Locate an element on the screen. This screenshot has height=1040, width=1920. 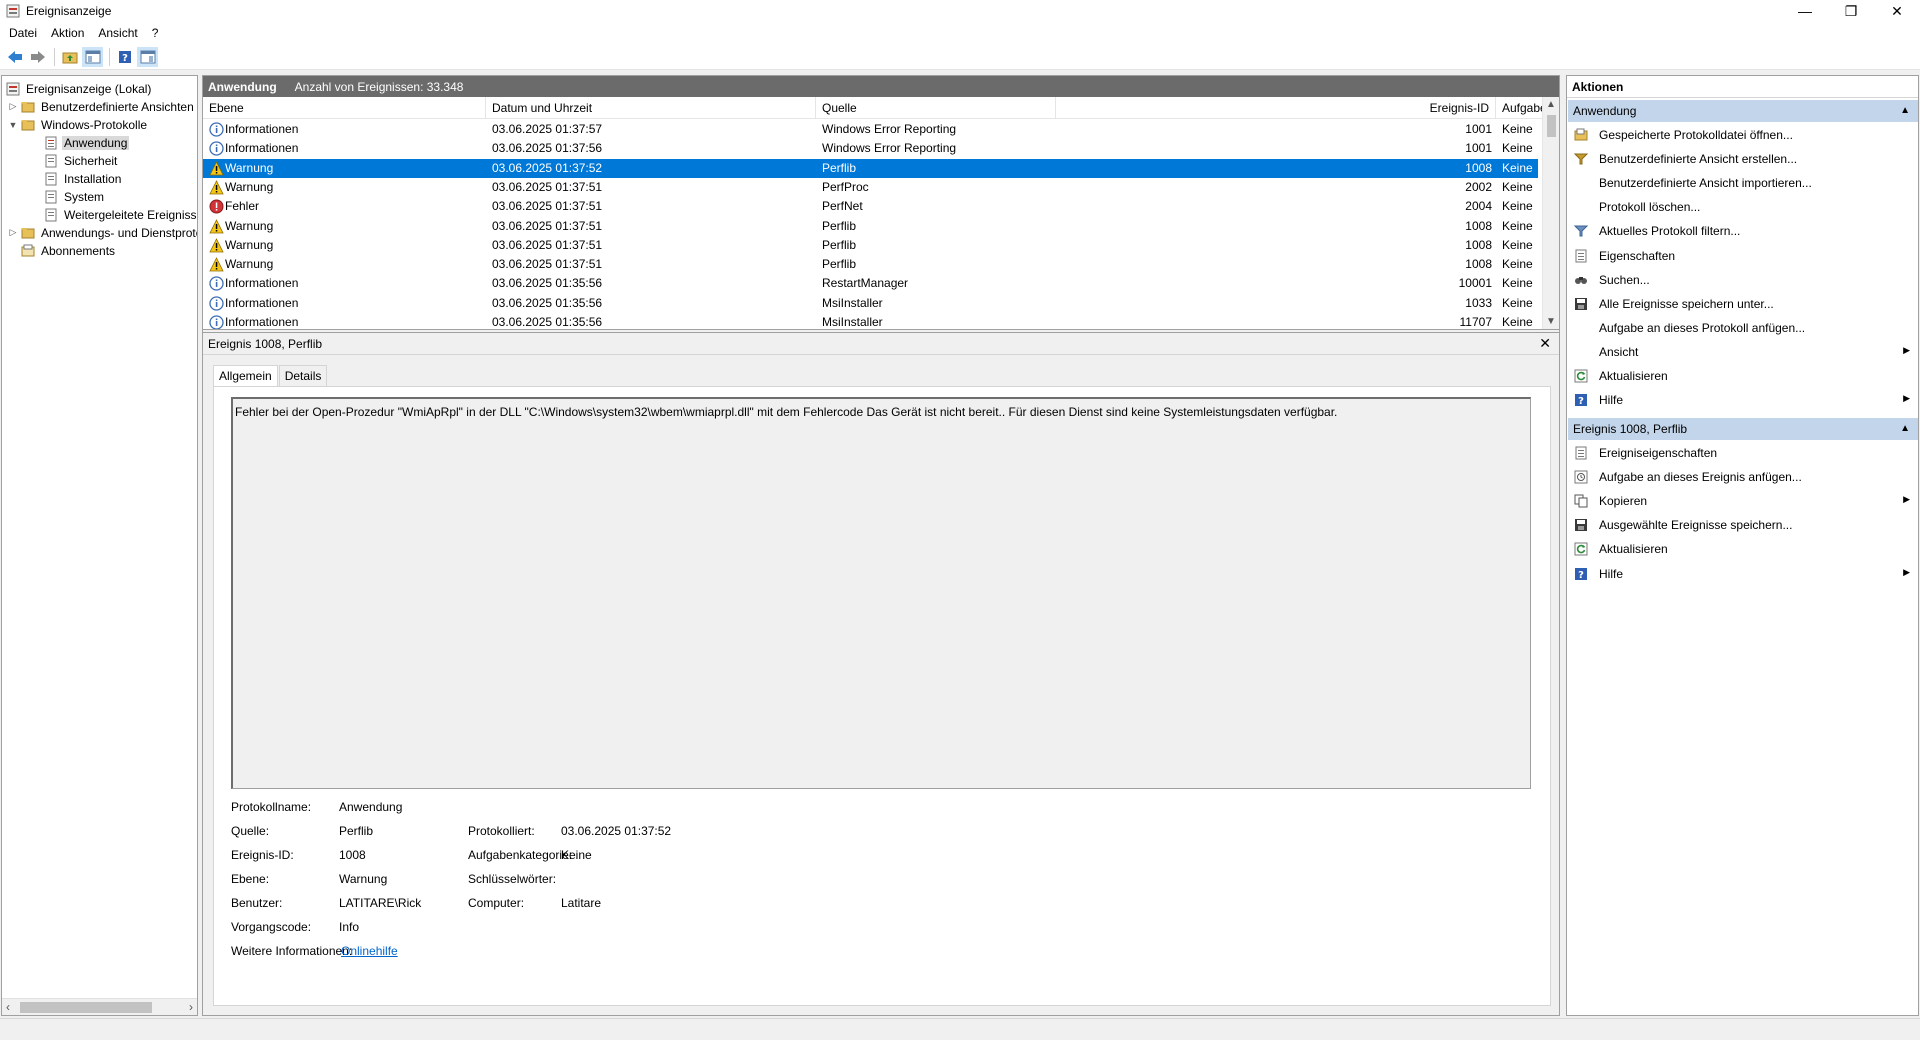
scroll-right-icon: › is located at coordinates (191, 1007).